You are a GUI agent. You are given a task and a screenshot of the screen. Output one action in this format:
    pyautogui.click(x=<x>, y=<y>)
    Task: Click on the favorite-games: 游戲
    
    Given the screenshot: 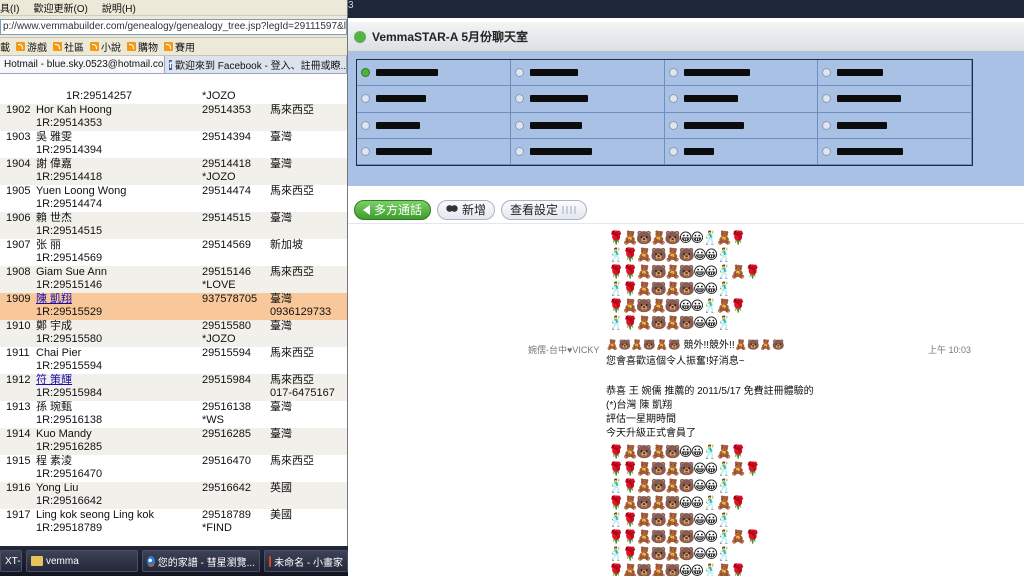 What is the action you would take?
    pyautogui.click(x=31, y=46)
    